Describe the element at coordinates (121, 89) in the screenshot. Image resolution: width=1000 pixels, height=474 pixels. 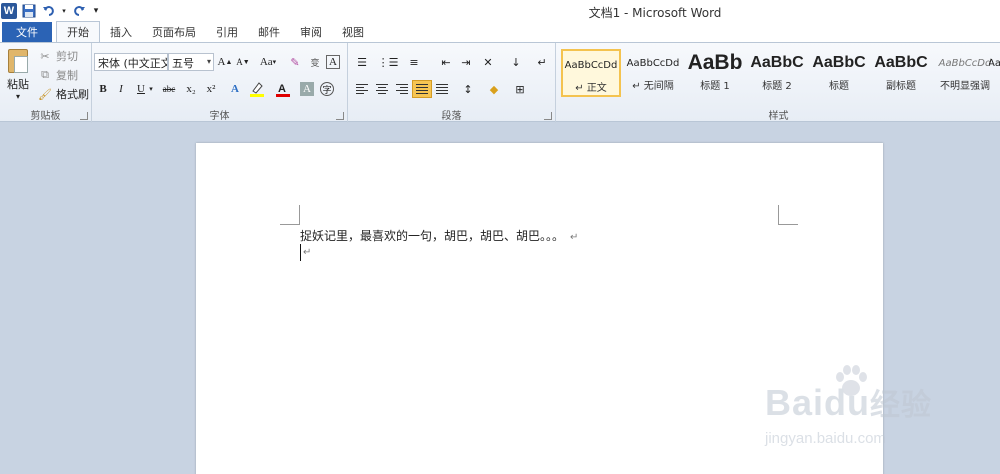
I see `italic-button: I` at that location.